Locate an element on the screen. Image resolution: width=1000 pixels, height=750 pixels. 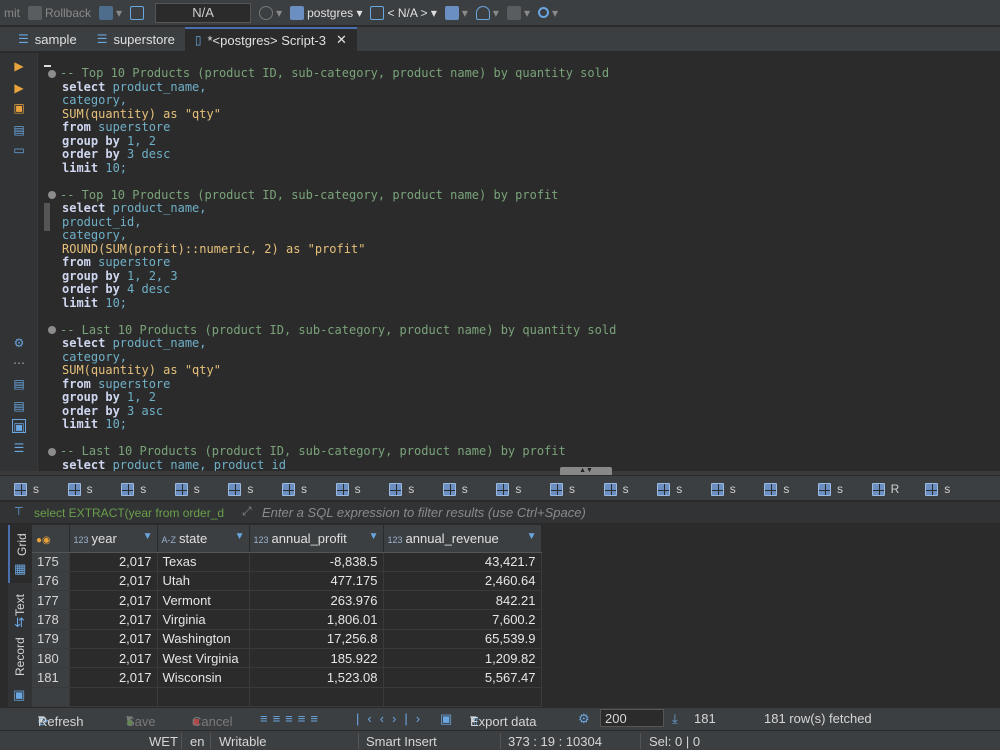
column-header-state: A-Z state ▼ is located at coordinates (203, 539).